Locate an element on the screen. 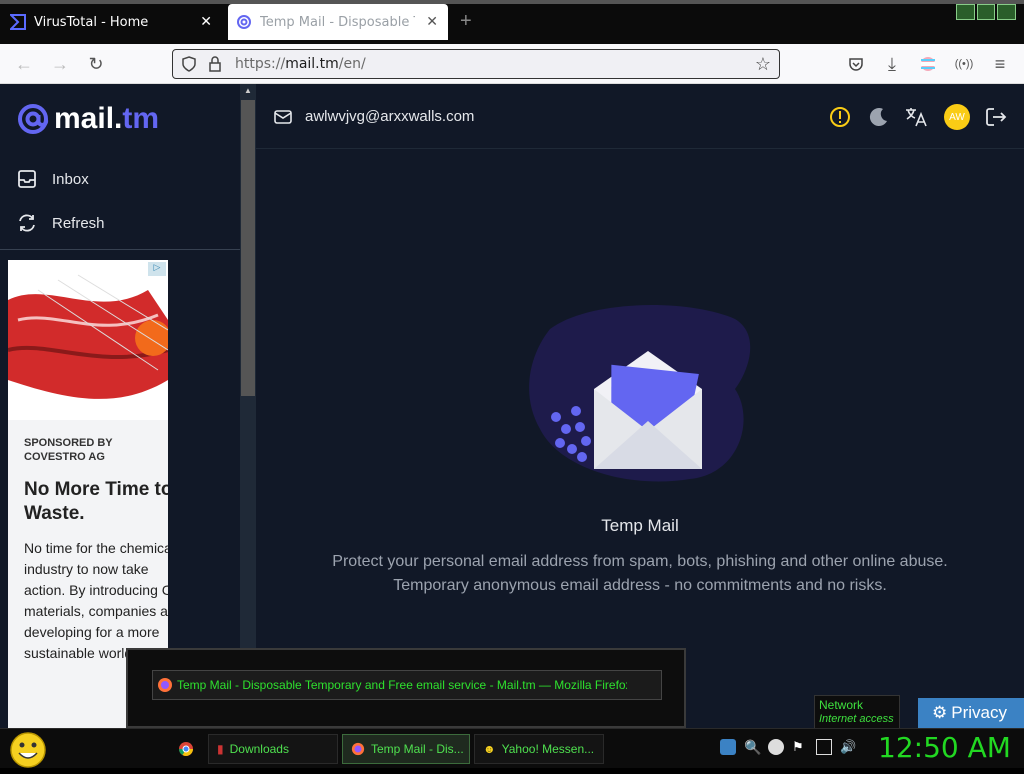  tab-temp-mail: Temp Mail - Disposable Temporary ✕ is located at coordinates (338, 22).